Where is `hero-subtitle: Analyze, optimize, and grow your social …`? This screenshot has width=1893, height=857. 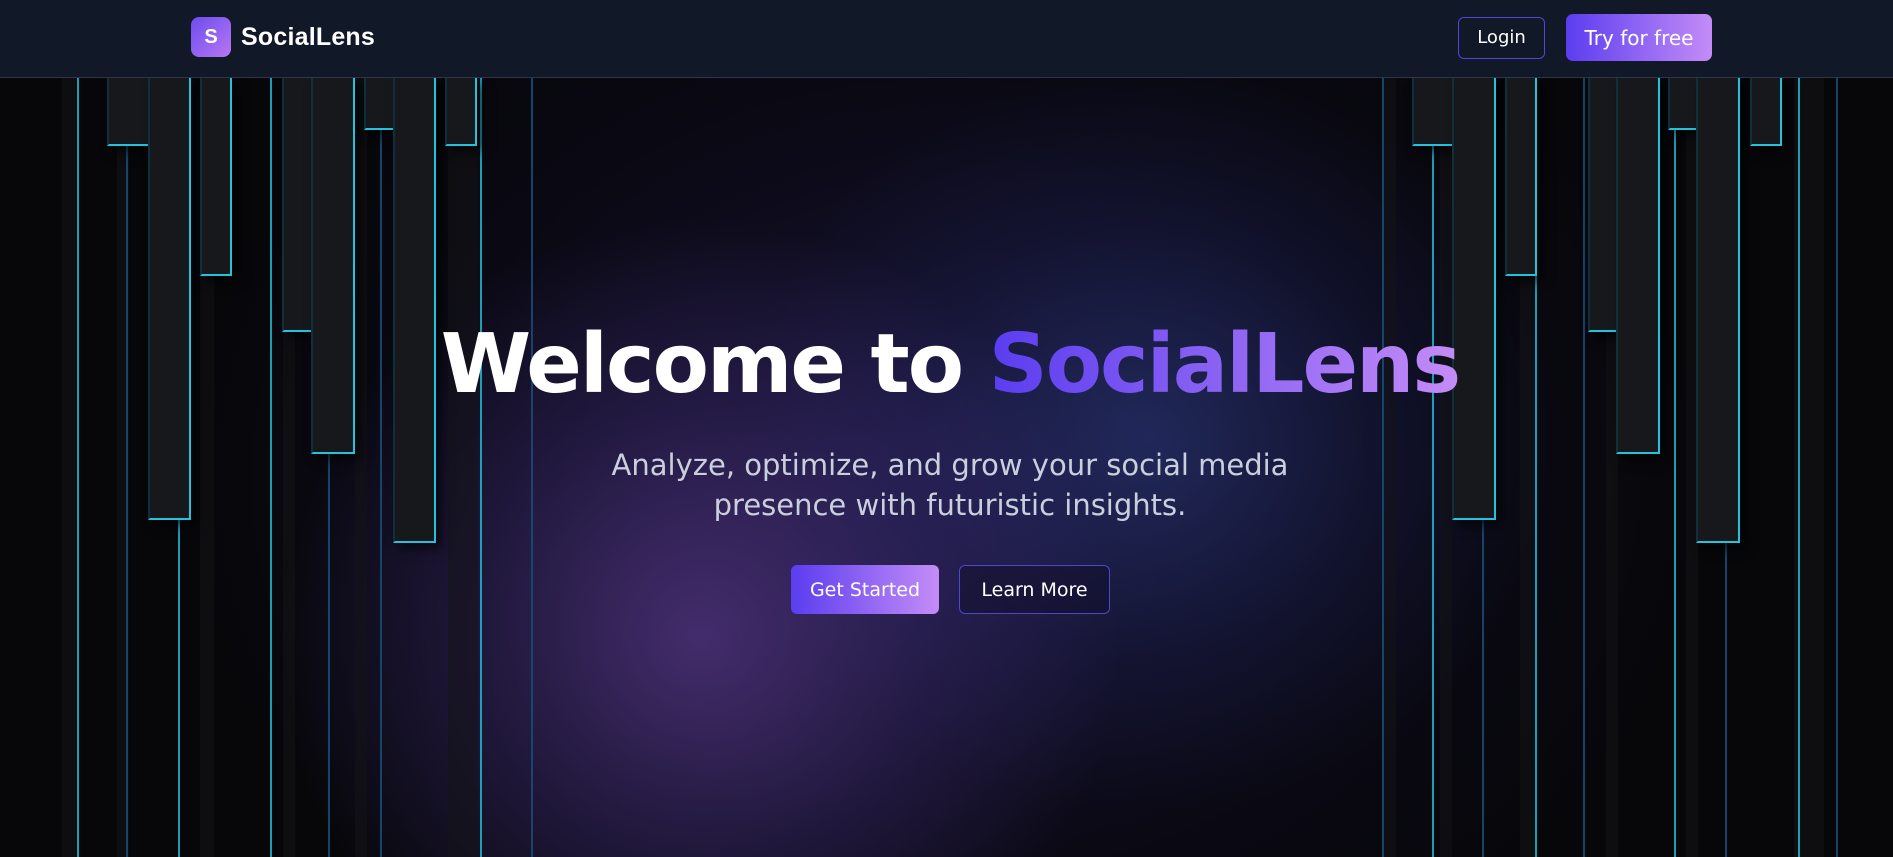 hero-subtitle: Analyze, optimize, and grow your social … is located at coordinates (950, 485).